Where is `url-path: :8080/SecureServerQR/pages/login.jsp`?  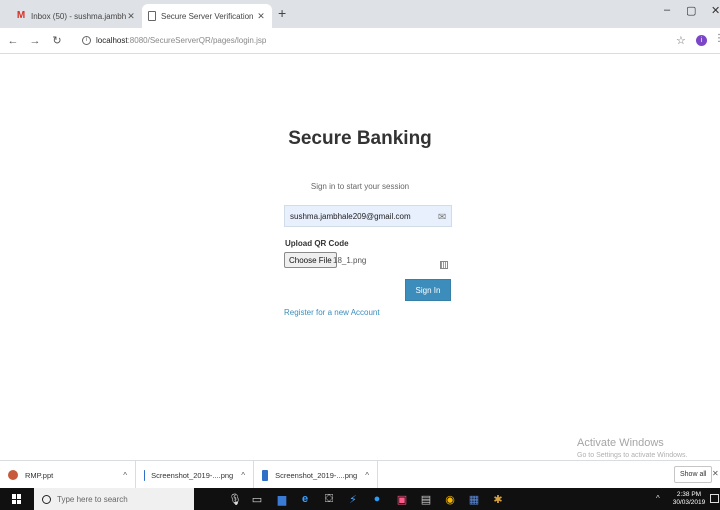
url-path: :8080/SecureServerQR/pages/login.jsp is located at coordinates (197, 40).